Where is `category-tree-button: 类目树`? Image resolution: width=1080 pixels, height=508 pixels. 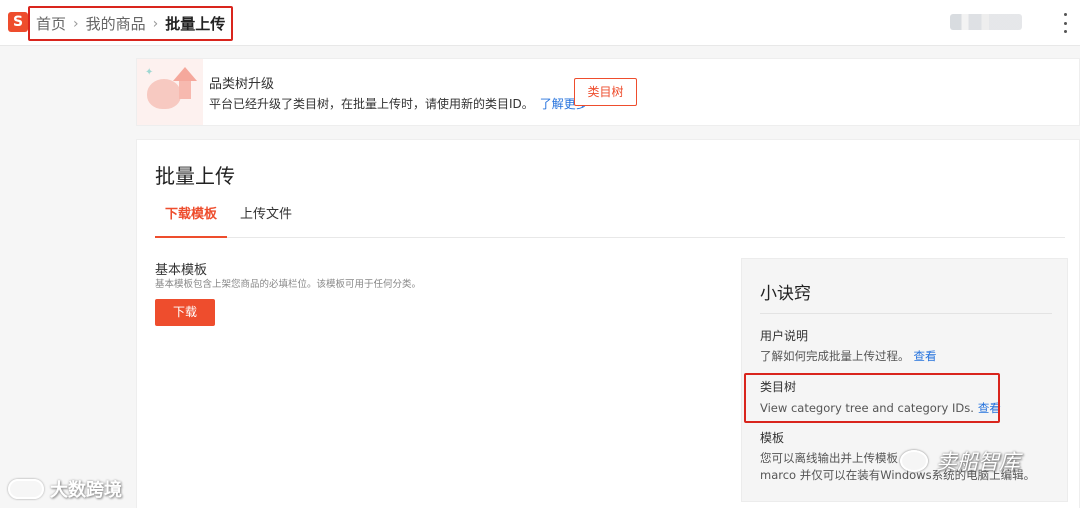 category-tree-button: 类目树 is located at coordinates (605, 92).